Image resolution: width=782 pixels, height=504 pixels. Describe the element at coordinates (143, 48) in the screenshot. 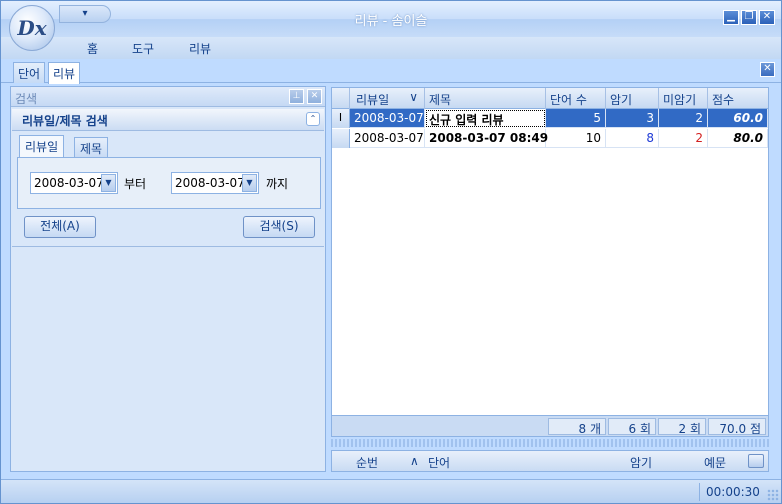

I see `menu-tools: 도구` at that location.